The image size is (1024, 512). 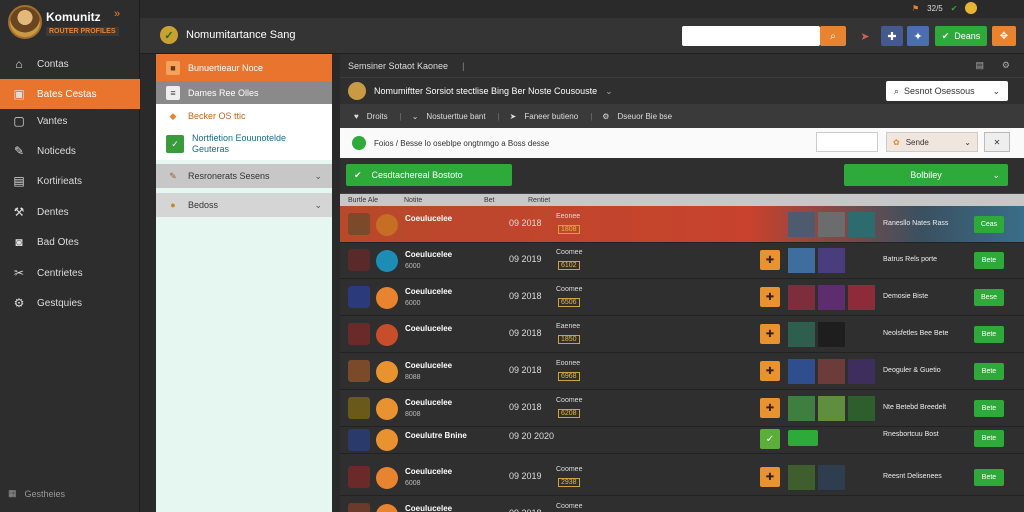 What do you see at coordinates (945, 35) in the screenshot?
I see `check-icon: ✔` at bounding box center [945, 35].